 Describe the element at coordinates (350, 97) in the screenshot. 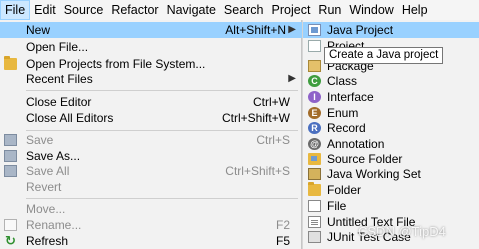

I see `submenu-item-label: Interface` at that location.